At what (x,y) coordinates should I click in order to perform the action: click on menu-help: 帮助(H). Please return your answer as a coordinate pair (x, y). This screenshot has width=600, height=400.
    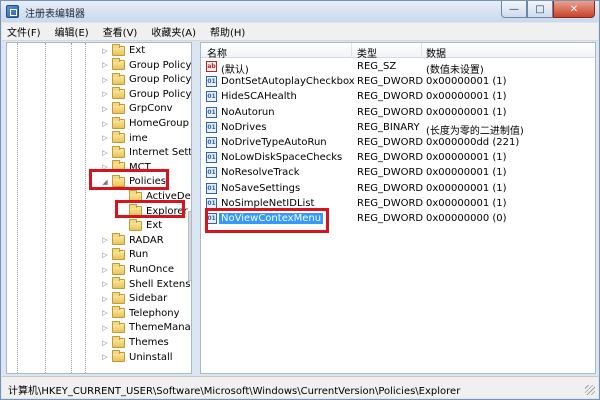
    Looking at the image, I should click on (227, 31).